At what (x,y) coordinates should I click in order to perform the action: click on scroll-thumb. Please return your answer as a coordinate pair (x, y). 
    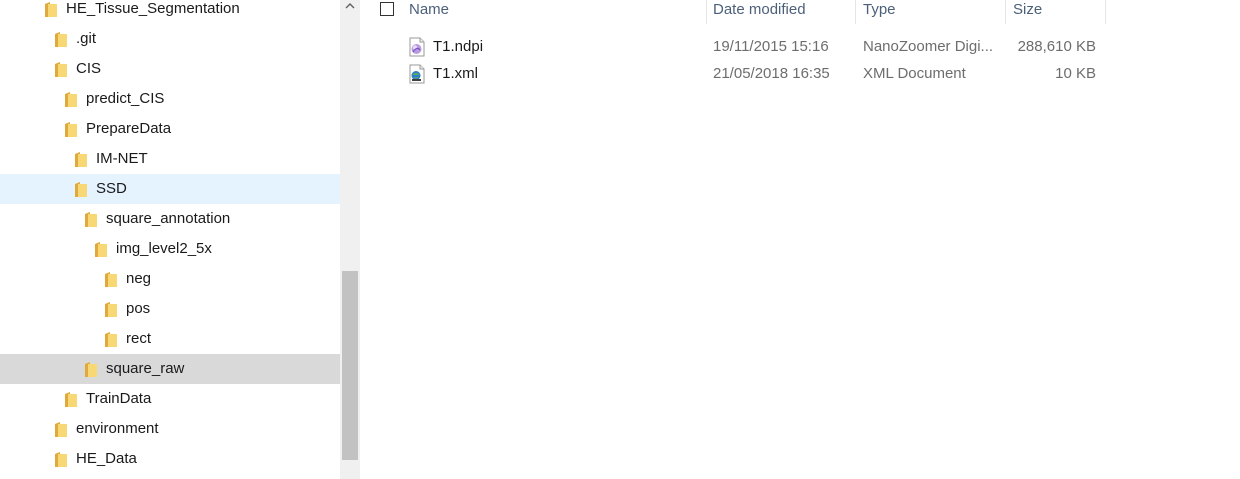
    Looking at the image, I should click on (350, 365).